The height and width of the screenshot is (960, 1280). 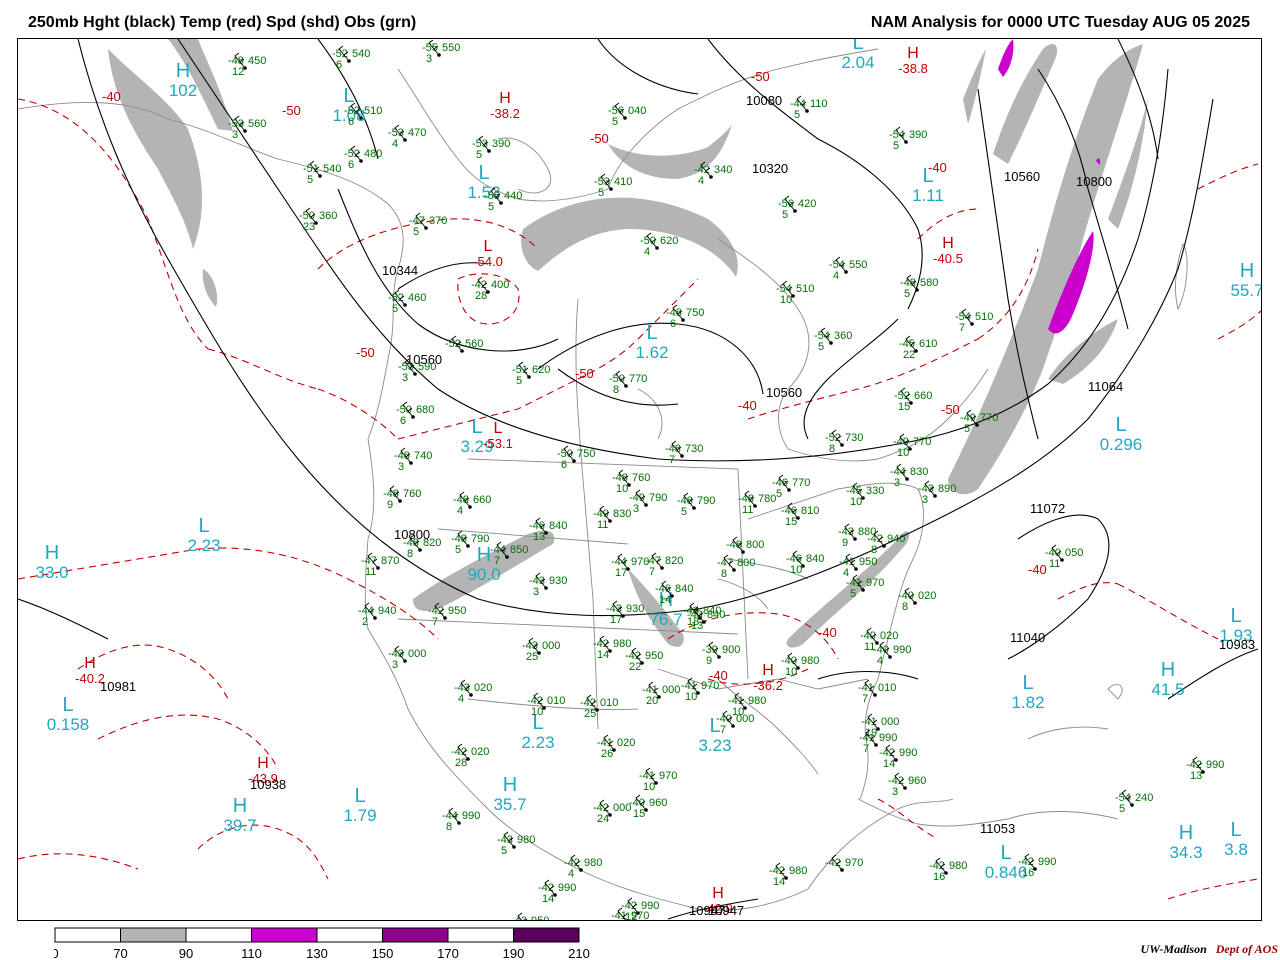 I want to click on station-plot: -47 8207, so click(x=664, y=565).